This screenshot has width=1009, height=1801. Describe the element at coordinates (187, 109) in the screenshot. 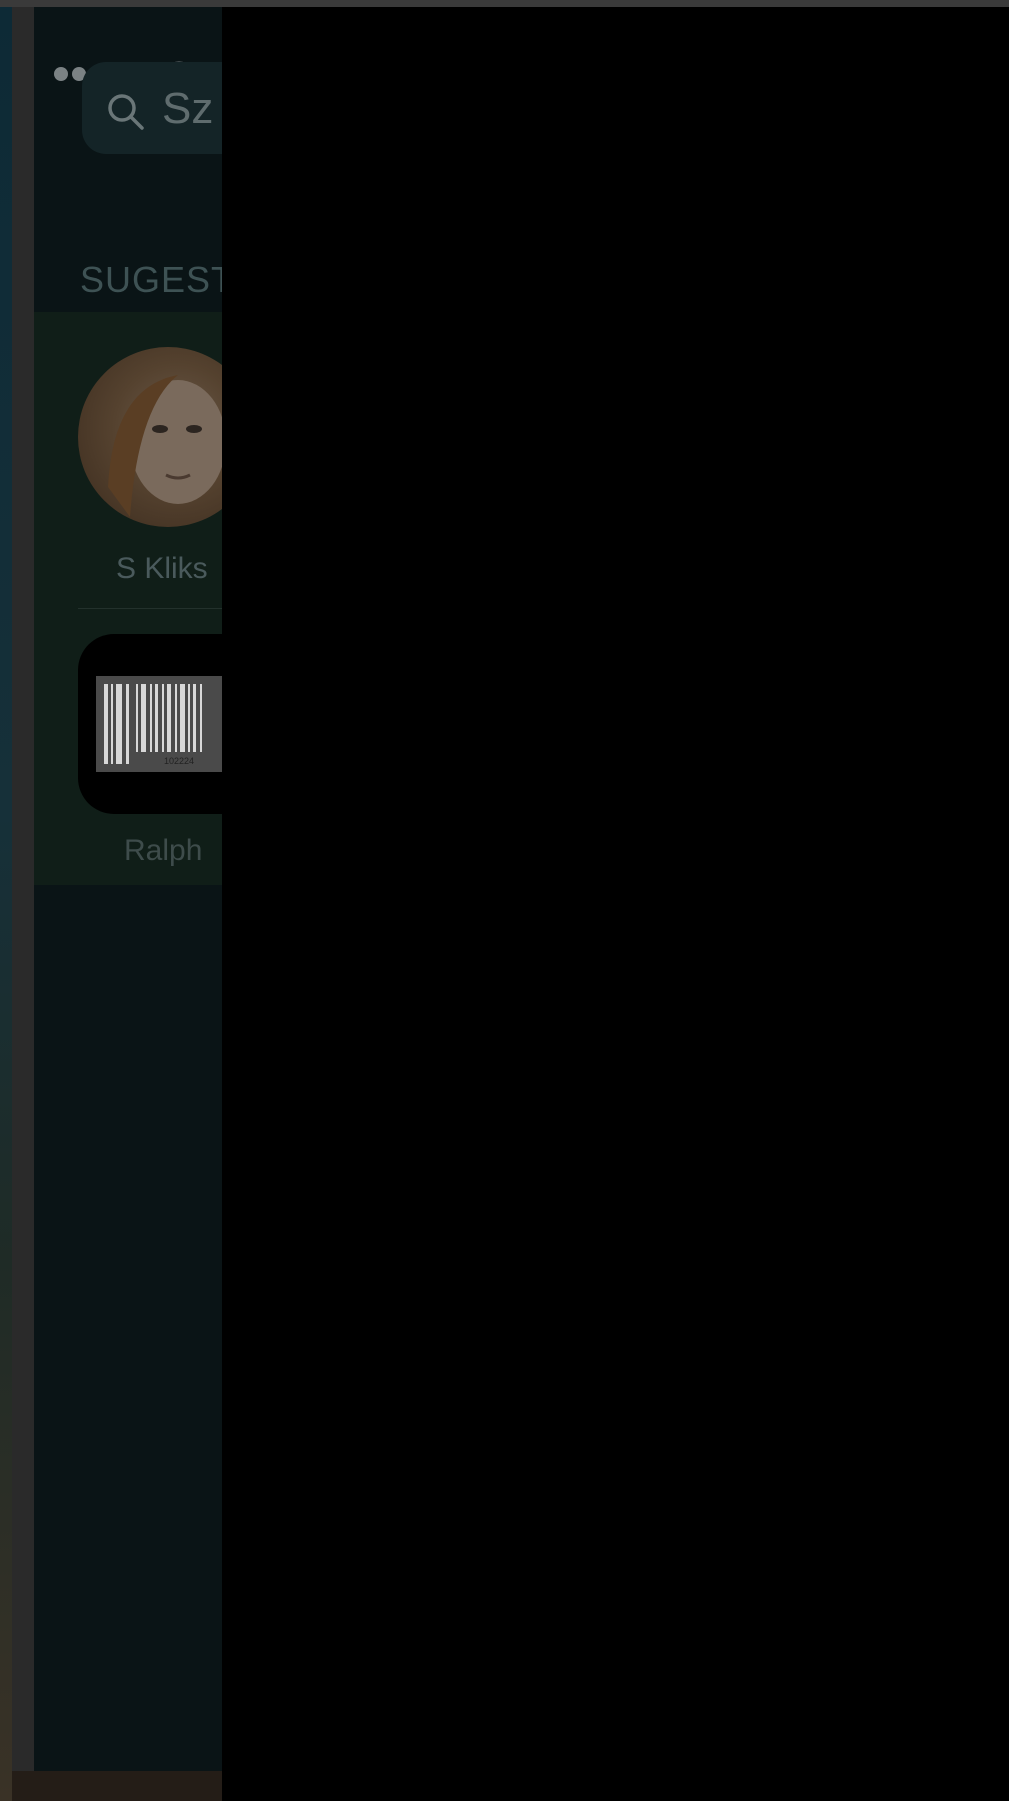

I see `search-input: Sz` at that location.